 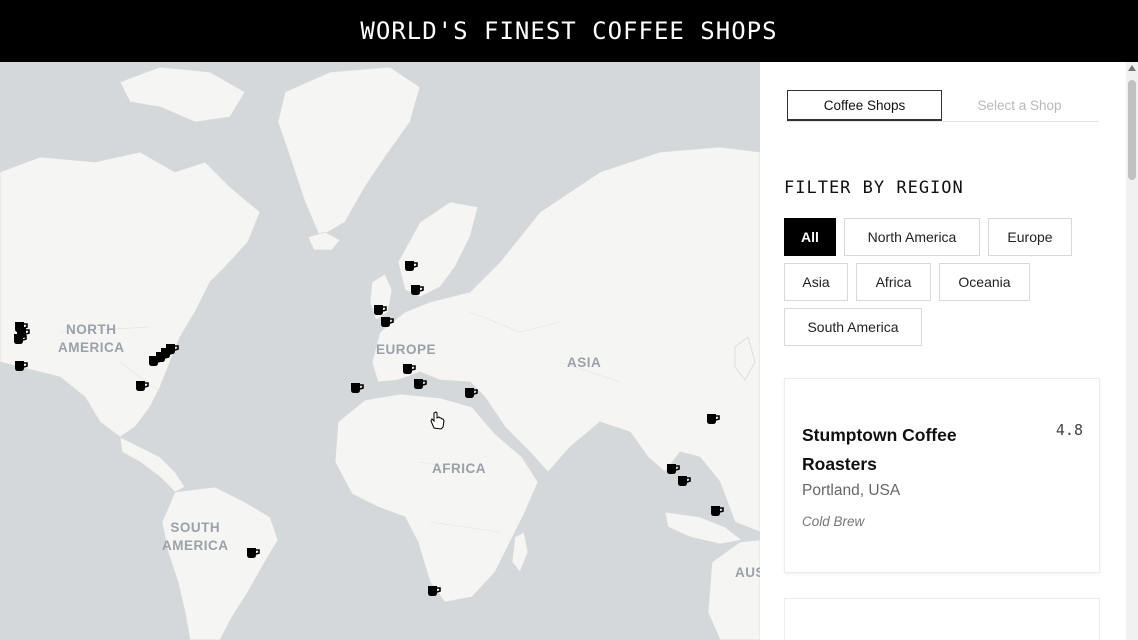 What do you see at coordinates (853, 327) in the screenshot?
I see `filter-chip-south-america: South America` at bounding box center [853, 327].